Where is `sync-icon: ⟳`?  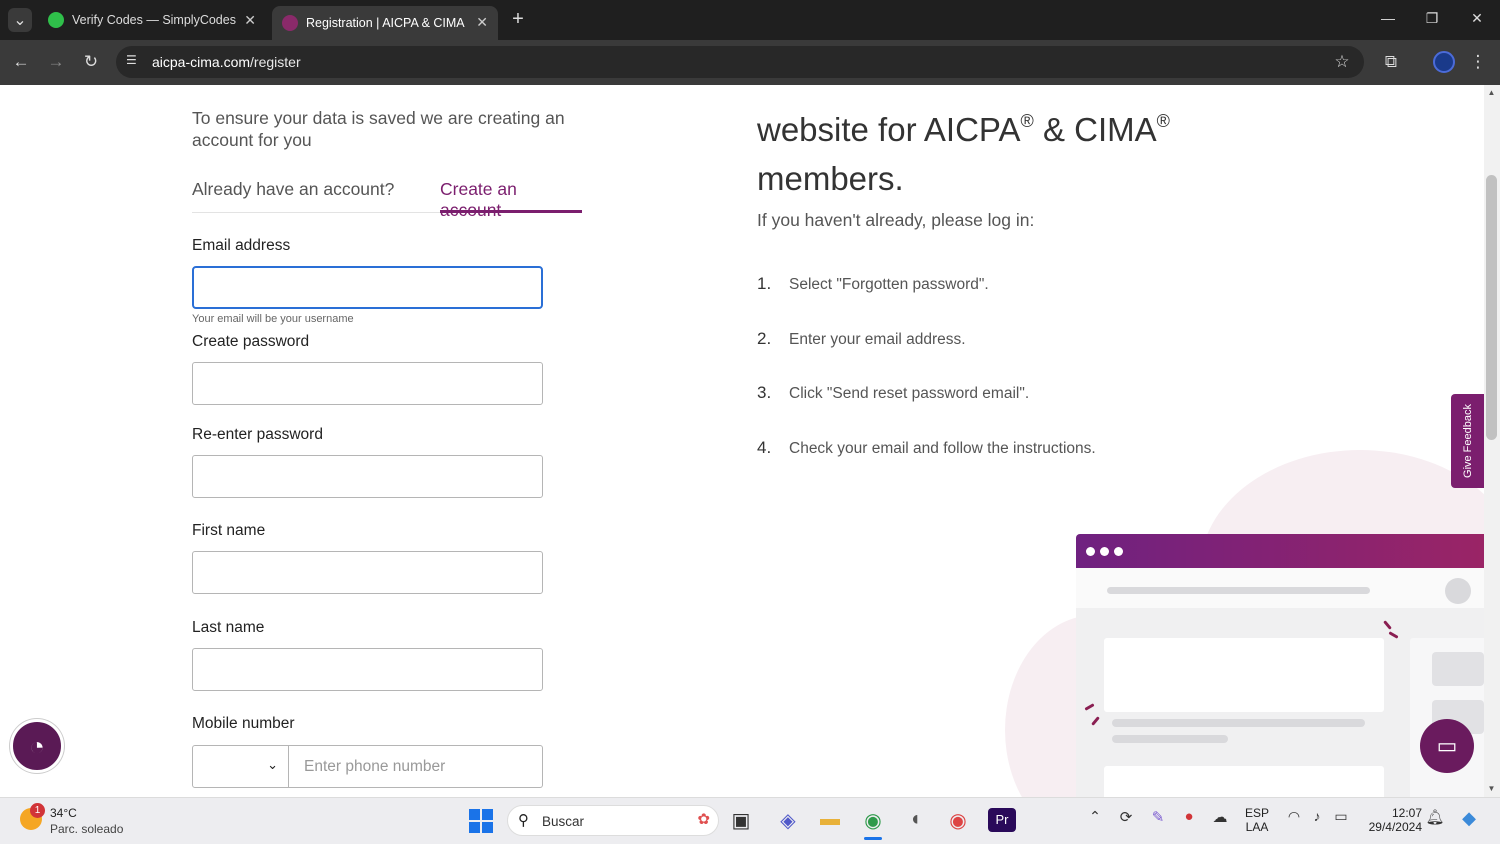
sync-icon: ⟳ is located at coordinates (1126, 817).